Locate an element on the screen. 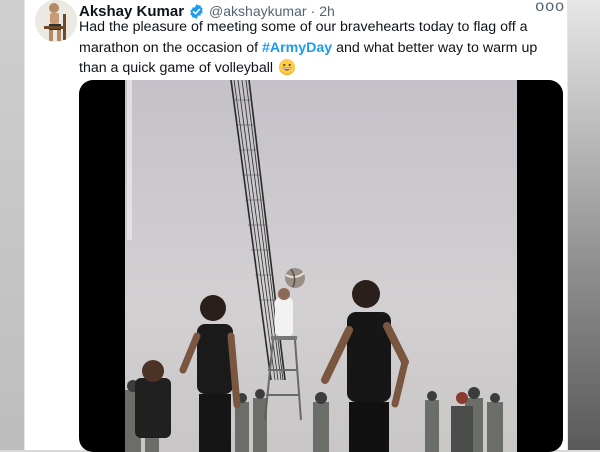 The height and width of the screenshot is (452, 600). hashtag-link: #ArmyDay is located at coordinates (297, 48).